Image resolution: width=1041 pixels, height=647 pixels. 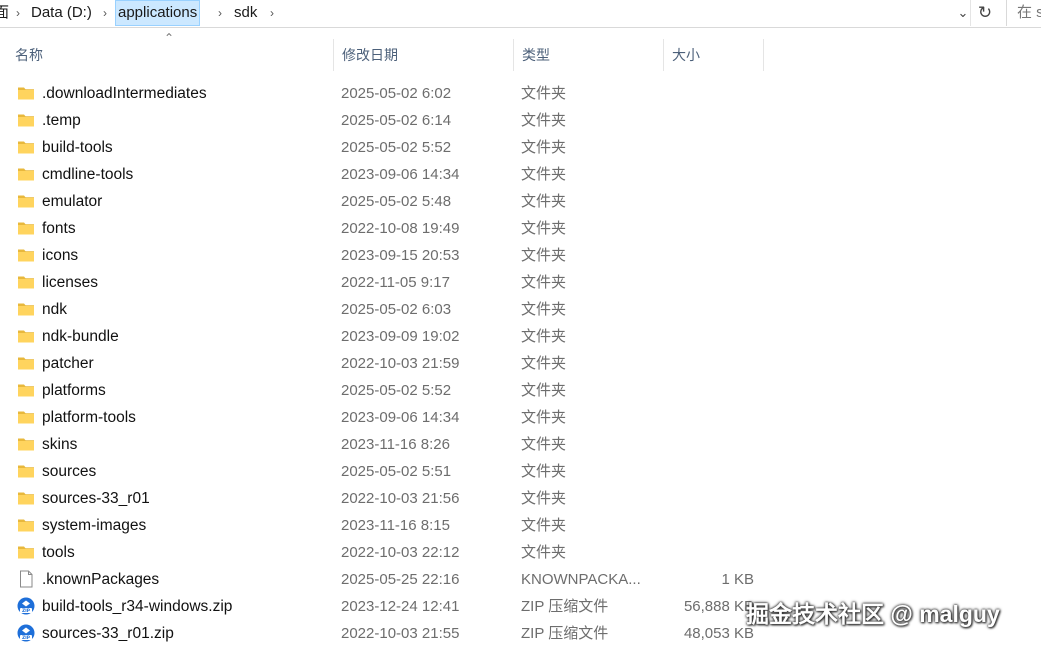 What do you see at coordinates (520, 120) in the screenshot?
I see `list-item: .temp 2025-05-02 6:14 文件夹` at bounding box center [520, 120].